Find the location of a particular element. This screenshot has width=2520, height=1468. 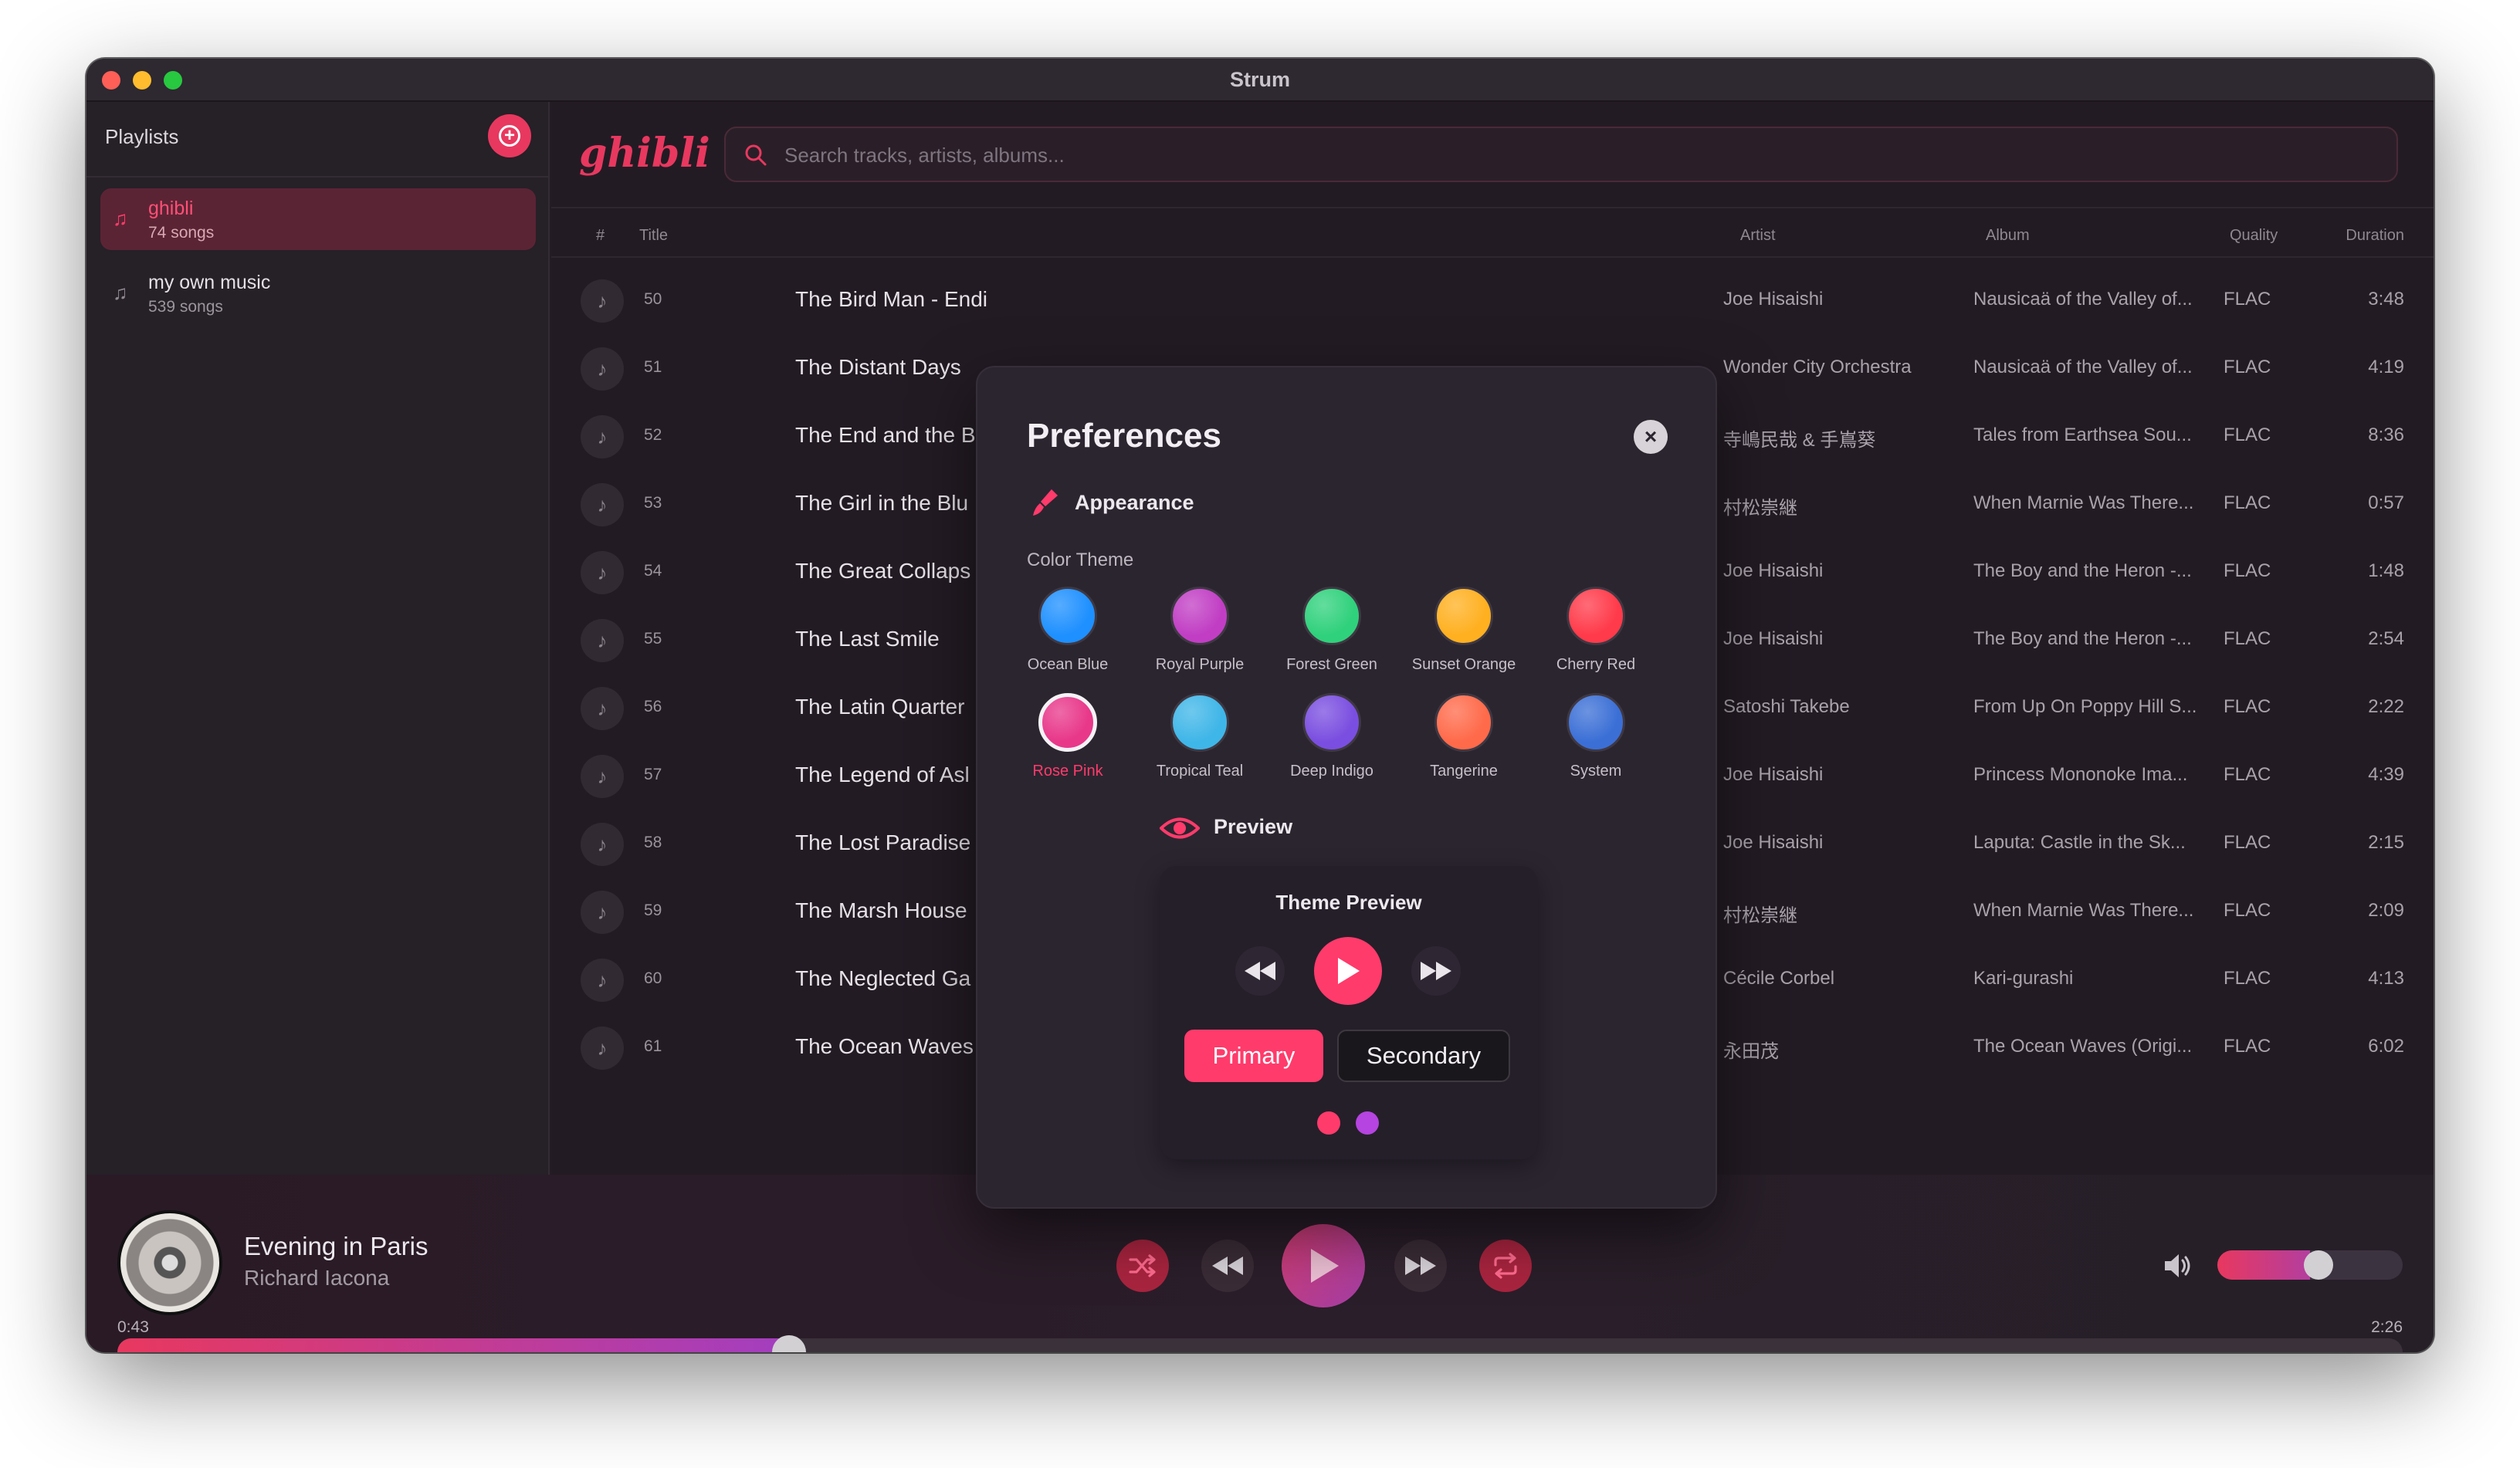

track-title: The End and the B is located at coordinates (886, 435).